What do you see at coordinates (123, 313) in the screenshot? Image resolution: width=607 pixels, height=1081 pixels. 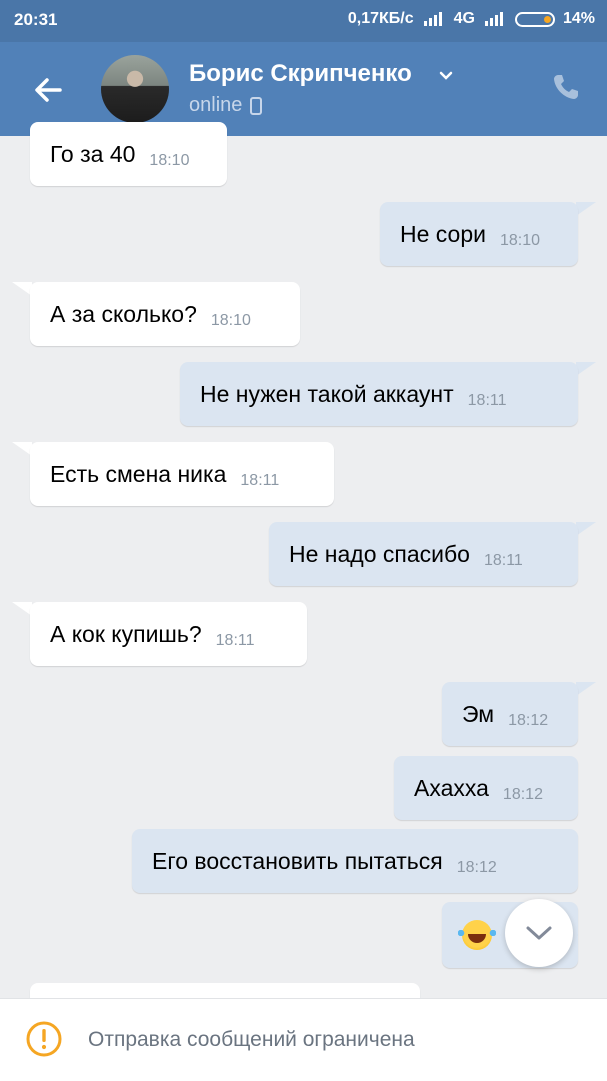 I see `message-text: А за сколько?` at bounding box center [123, 313].